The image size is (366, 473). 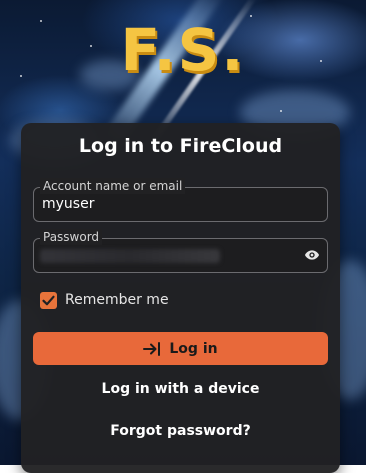 What do you see at coordinates (183, 50) in the screenshot?
I see `app-logo: F.S.` at bounding box center [183, 50].